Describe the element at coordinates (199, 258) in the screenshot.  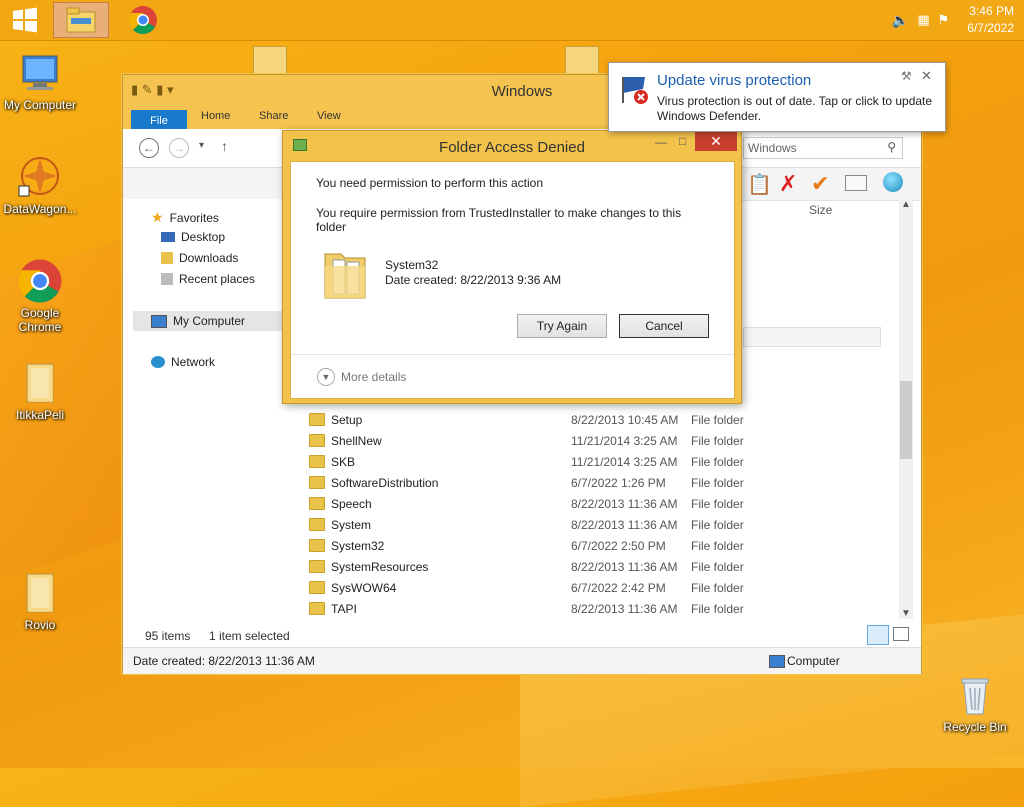
I see `nav-downloads: Downloads` at that location.